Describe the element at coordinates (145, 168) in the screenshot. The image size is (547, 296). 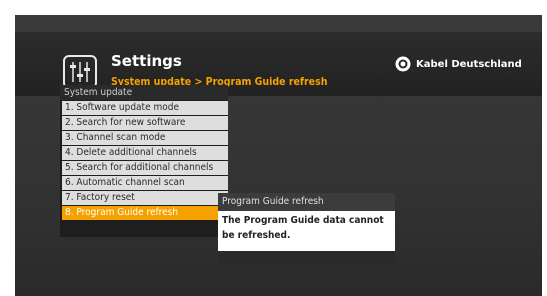
I see `menu-item-search-additional-channels: 5. Search for additional channels` at that location.